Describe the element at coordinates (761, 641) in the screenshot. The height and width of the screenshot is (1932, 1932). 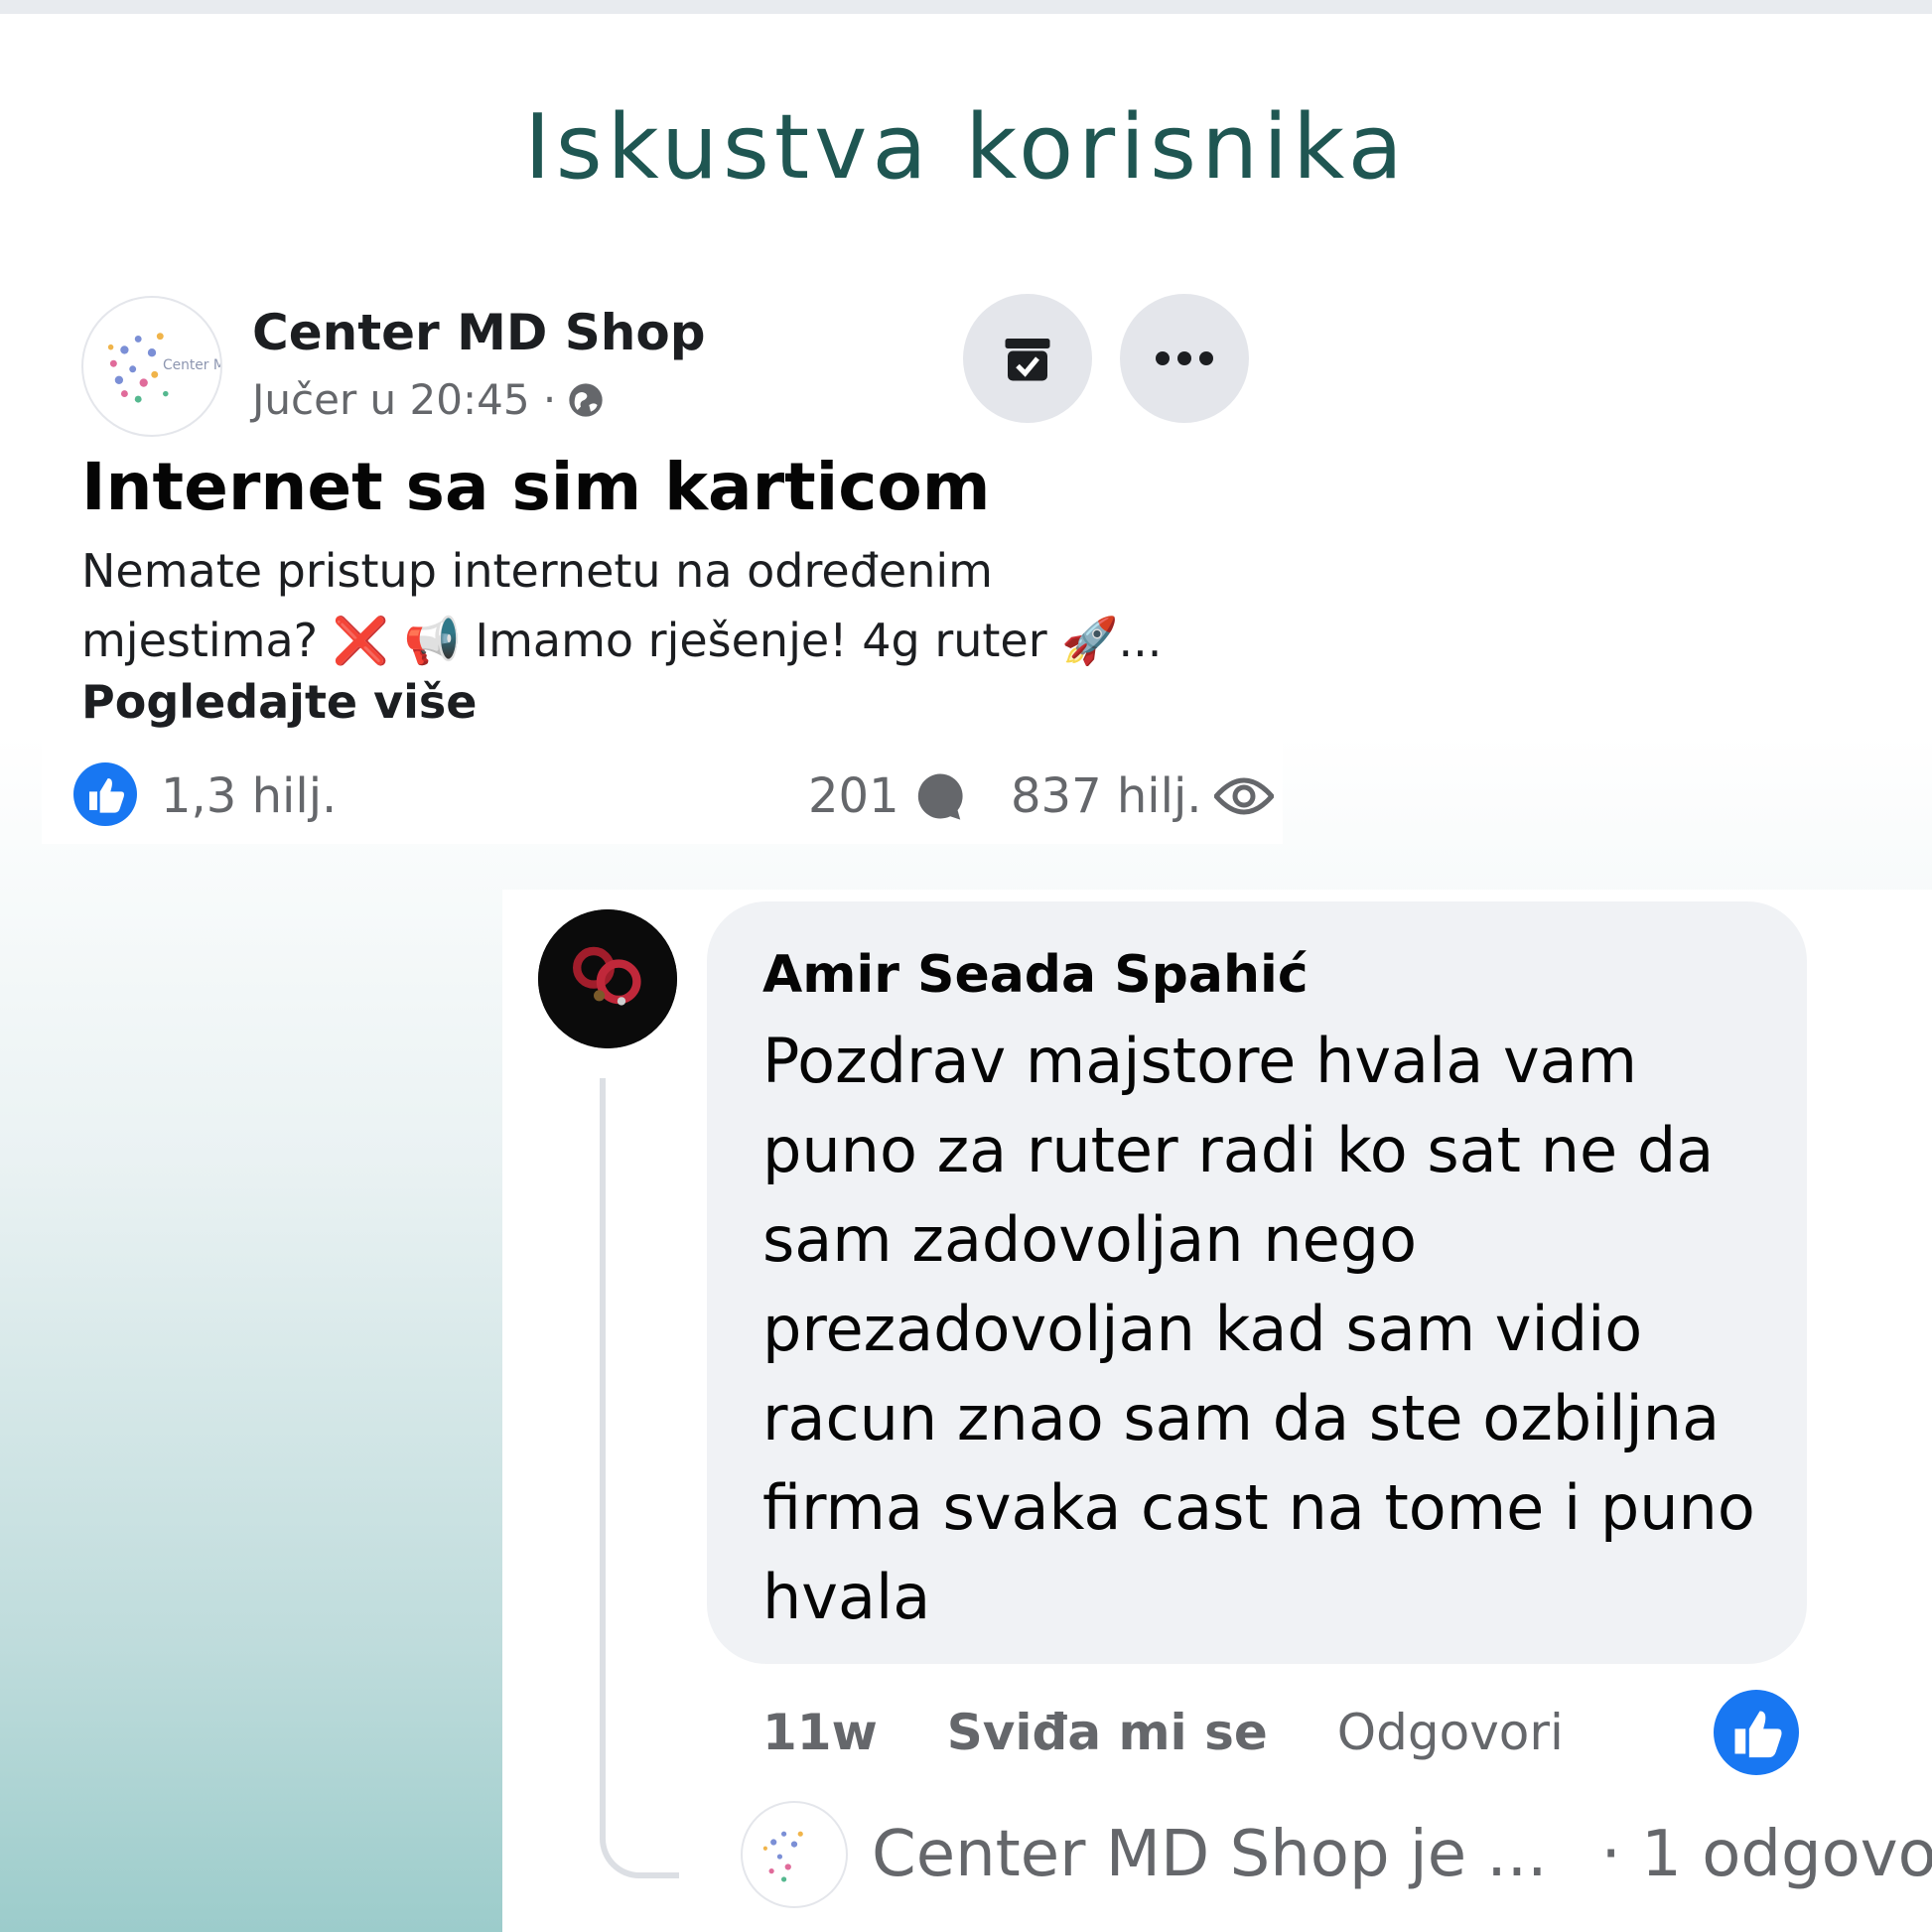
I see `post-body-text: Imamo rješenje! 4g ruter` at that location.